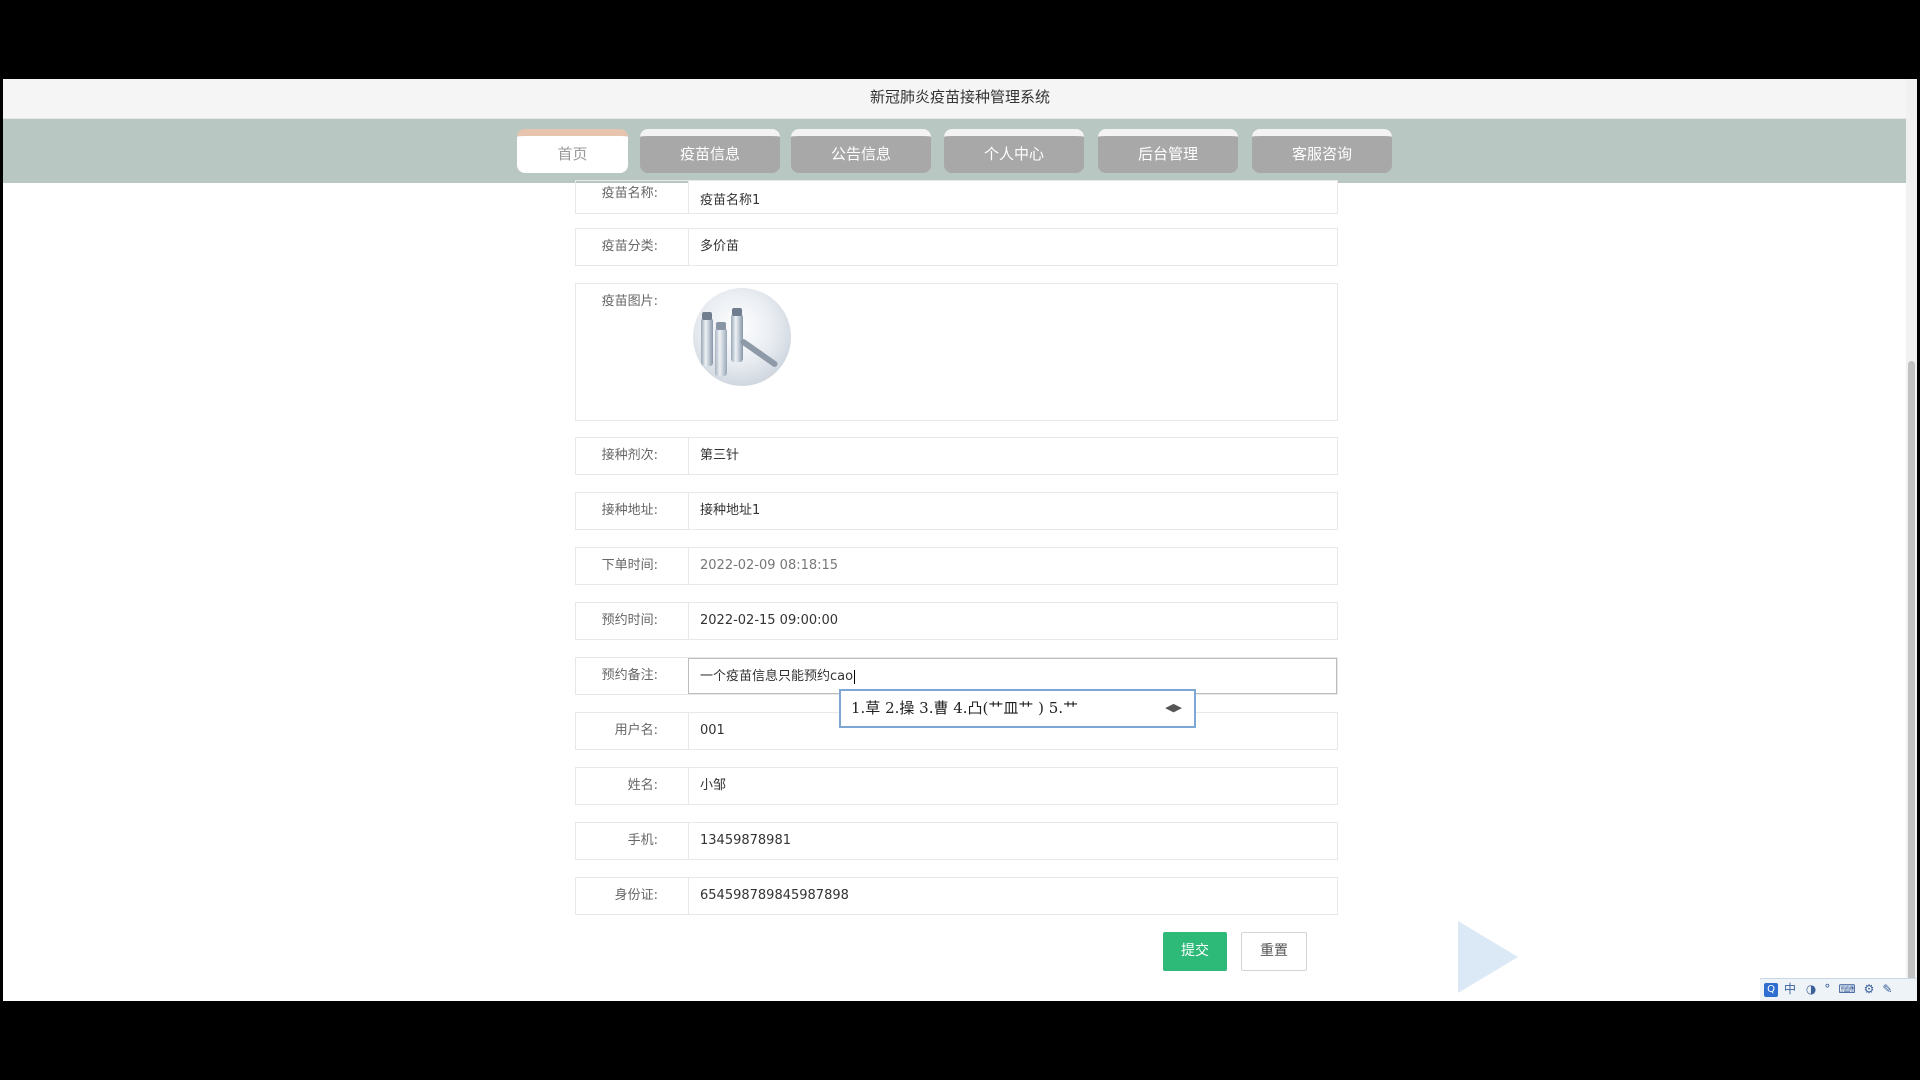 The width and height of the screenshot is (1920, 1080). I want to click on syringe-shape, so click(759, 353).